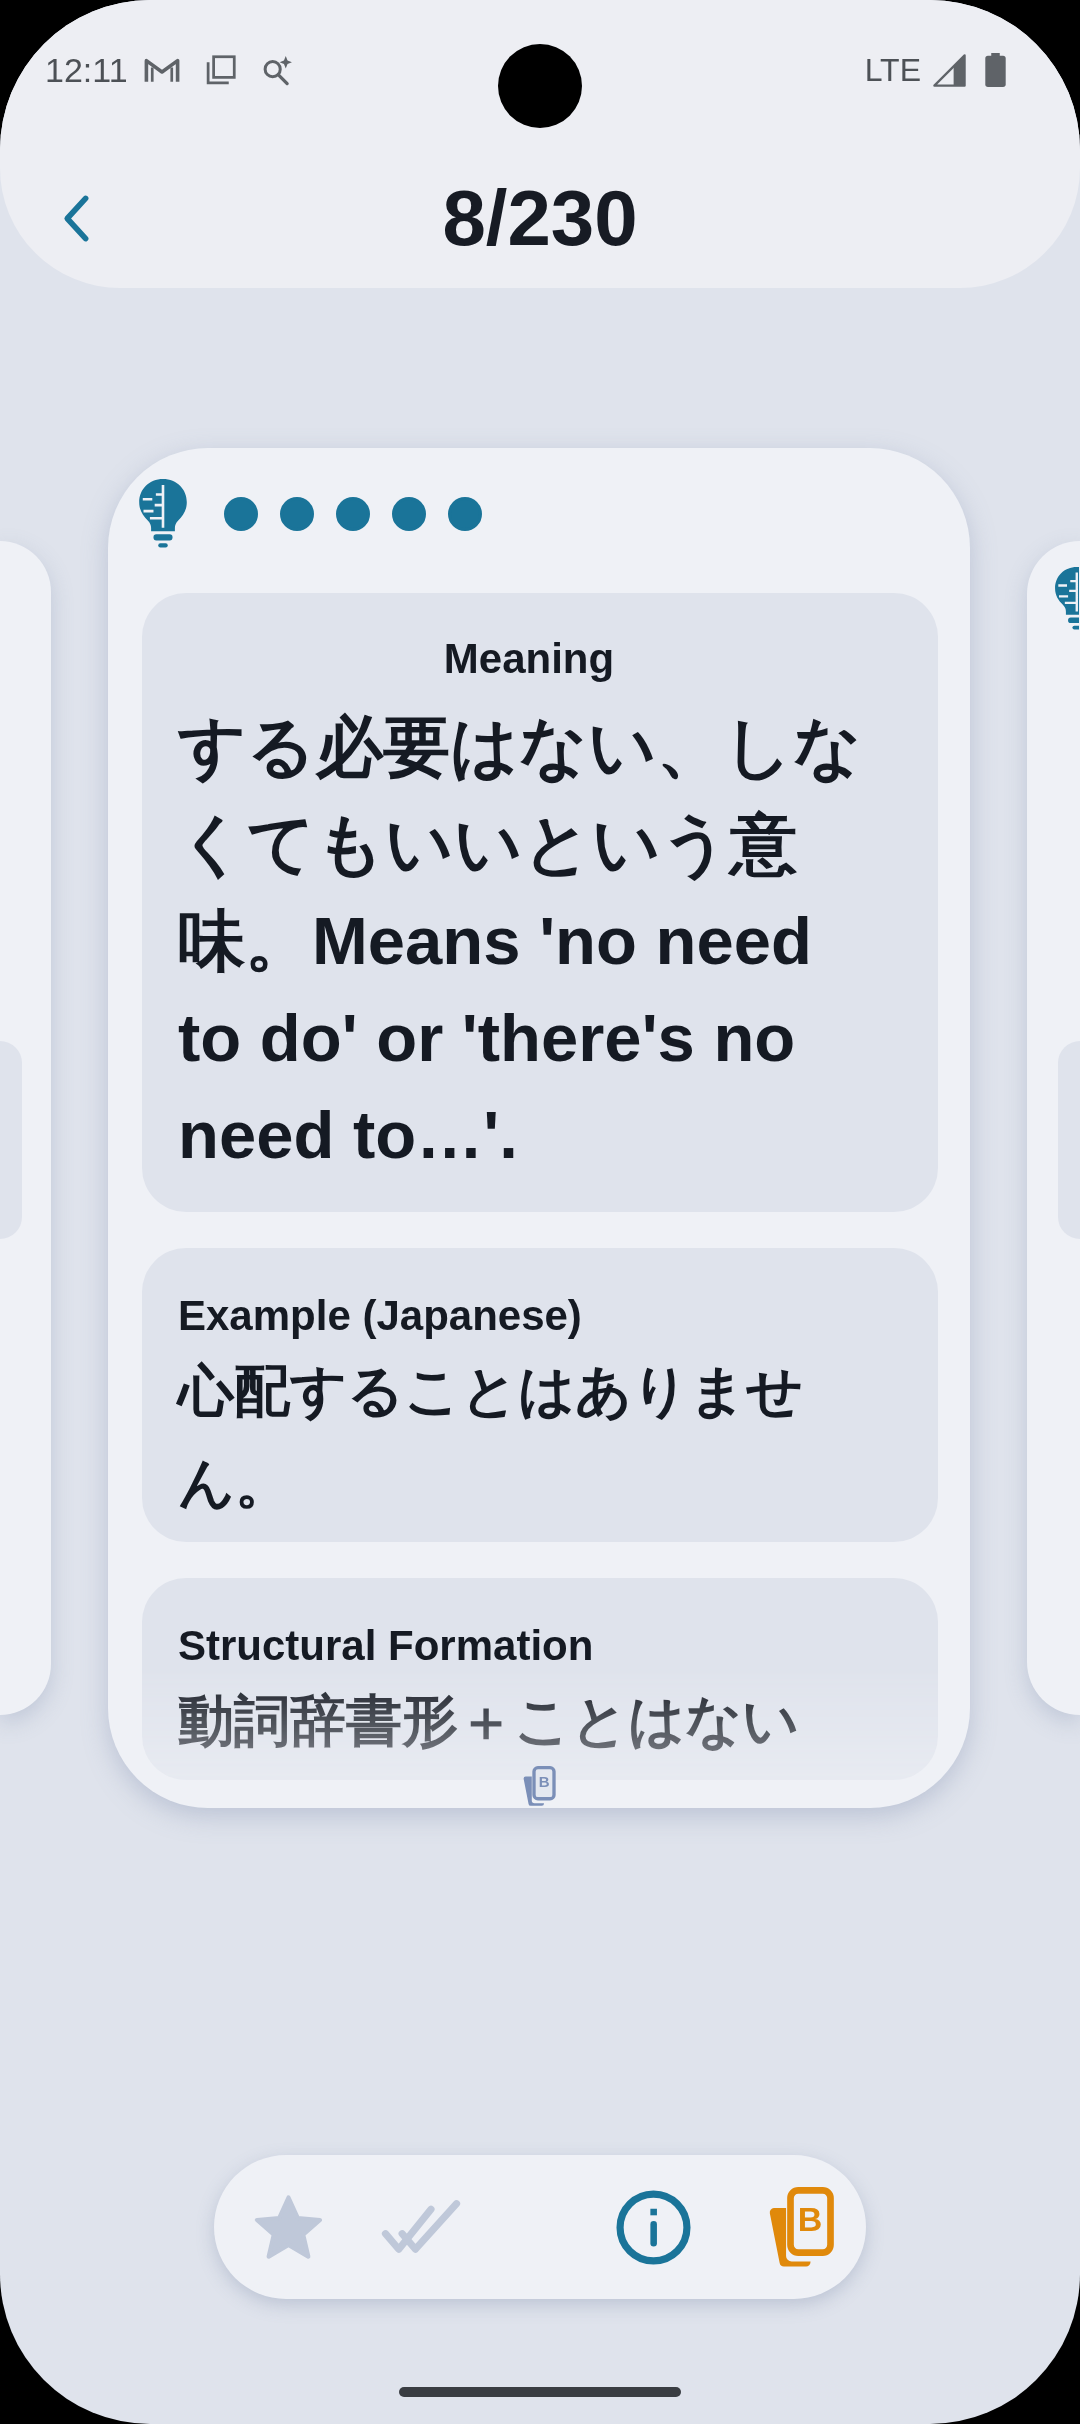 The image size is (1080, 2424). I want to click on section-text: 動詞辞書形＋ことはない, so click(489, 1721).